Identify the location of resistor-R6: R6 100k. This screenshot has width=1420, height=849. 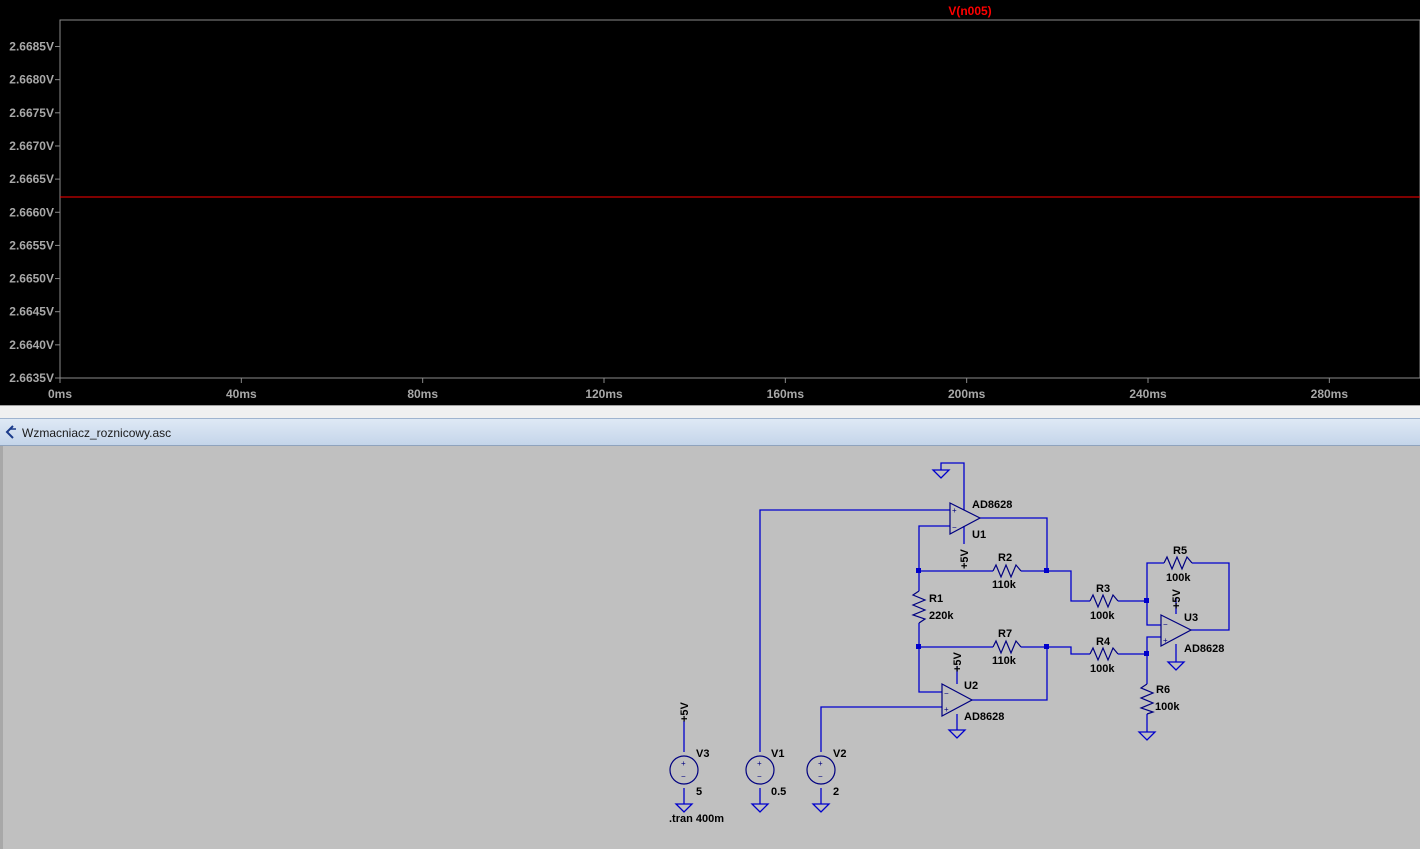
(1159, 699).